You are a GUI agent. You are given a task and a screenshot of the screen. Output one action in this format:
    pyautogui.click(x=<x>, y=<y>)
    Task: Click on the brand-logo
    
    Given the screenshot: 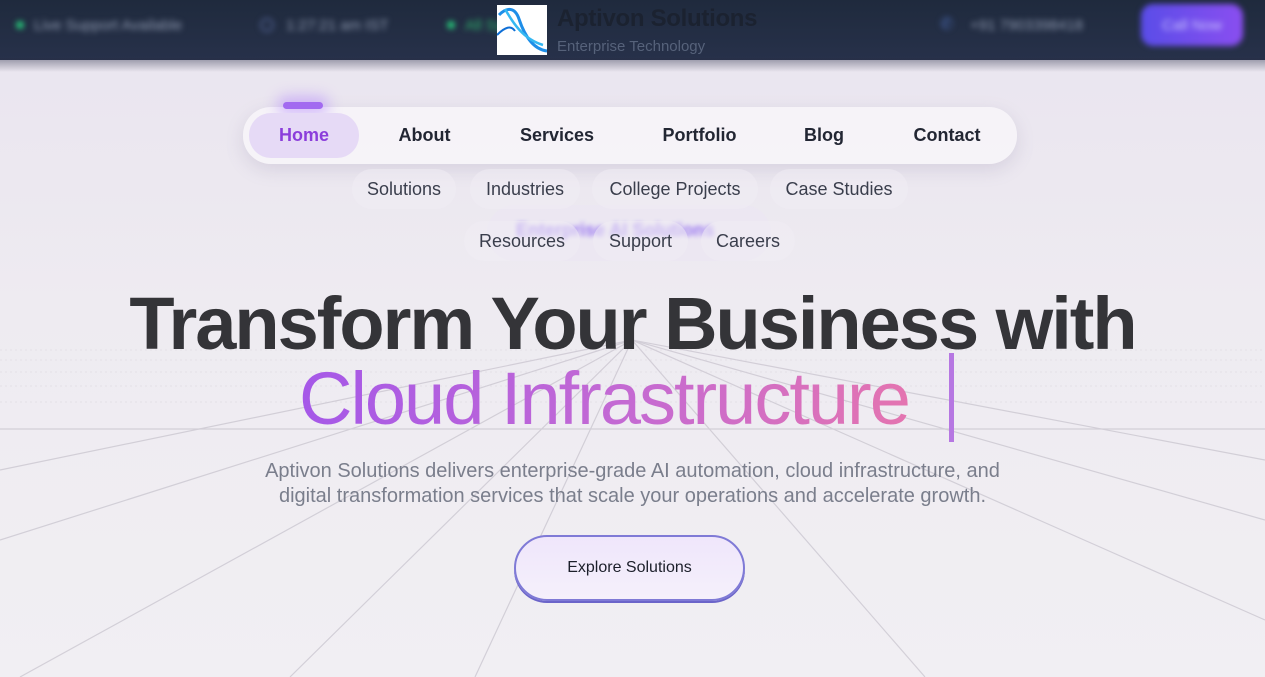 What is the action you would take?
    pyautogui.click(x=522, y=30)
    